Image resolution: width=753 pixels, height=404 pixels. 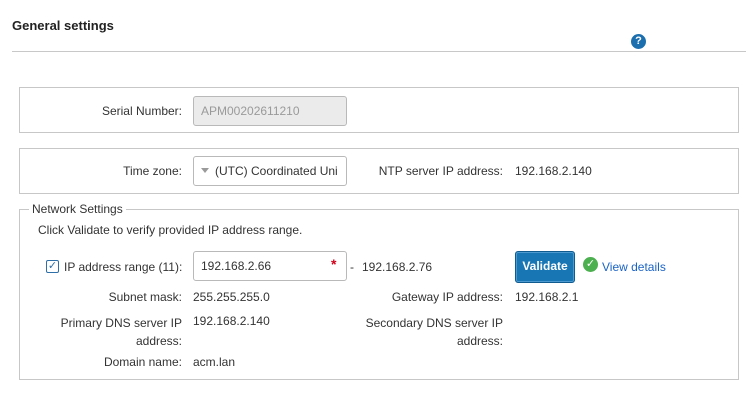 What do you see at coordinates (421, 332) in the screenshot?
I see `secondary-dns-label: Secondary DNS server IP address:` at bounding box center [421, 332].